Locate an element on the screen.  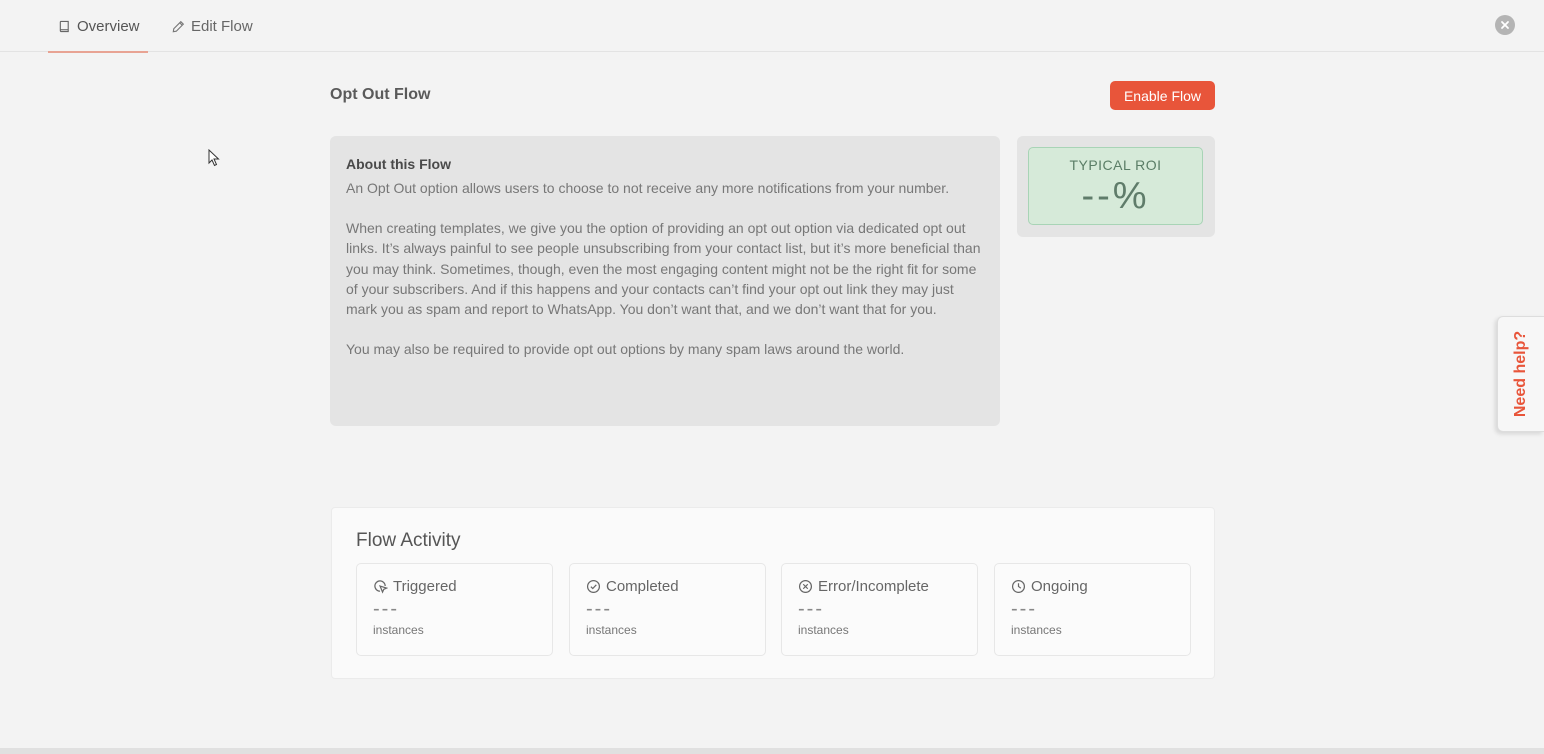
roi-panel: TYPICAL ROI --% is located at coordinates (1116, 186).